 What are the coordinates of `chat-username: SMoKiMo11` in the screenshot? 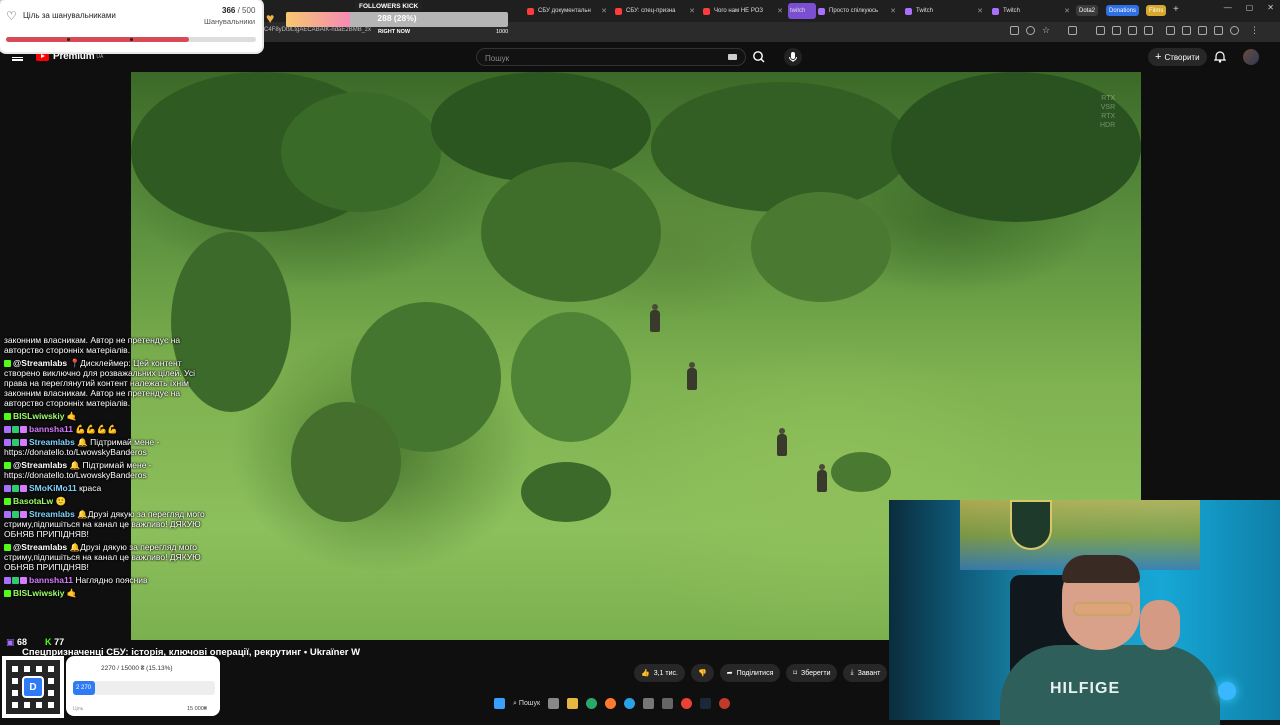 It's located at (53, 488).